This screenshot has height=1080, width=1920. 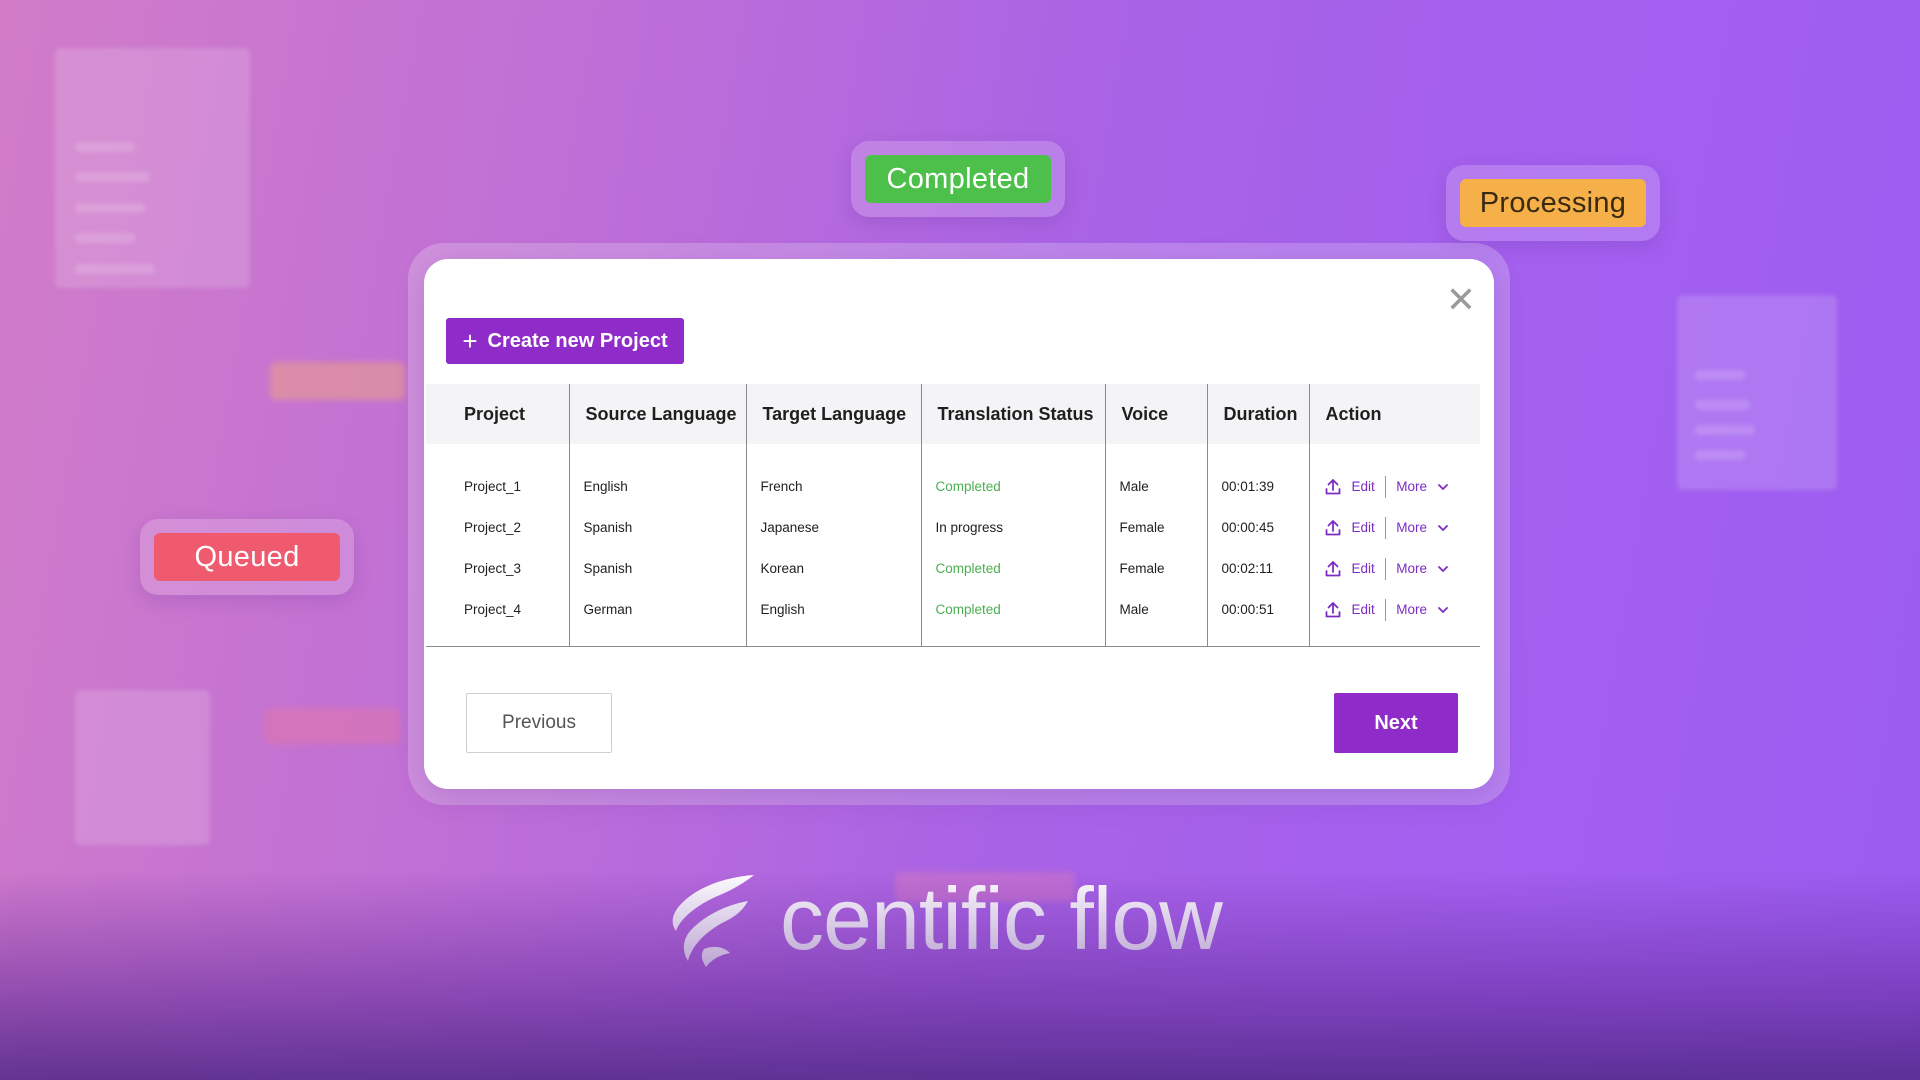 I want to click on header-project: Project, so click(x=497, y=414).